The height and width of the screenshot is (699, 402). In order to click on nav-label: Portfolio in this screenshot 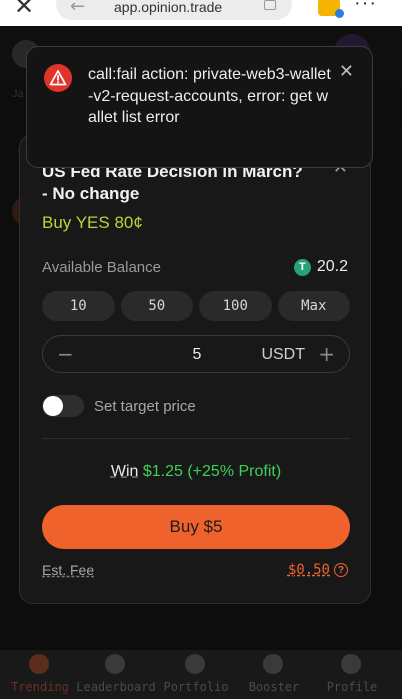, I will do `click(196, 687)`.